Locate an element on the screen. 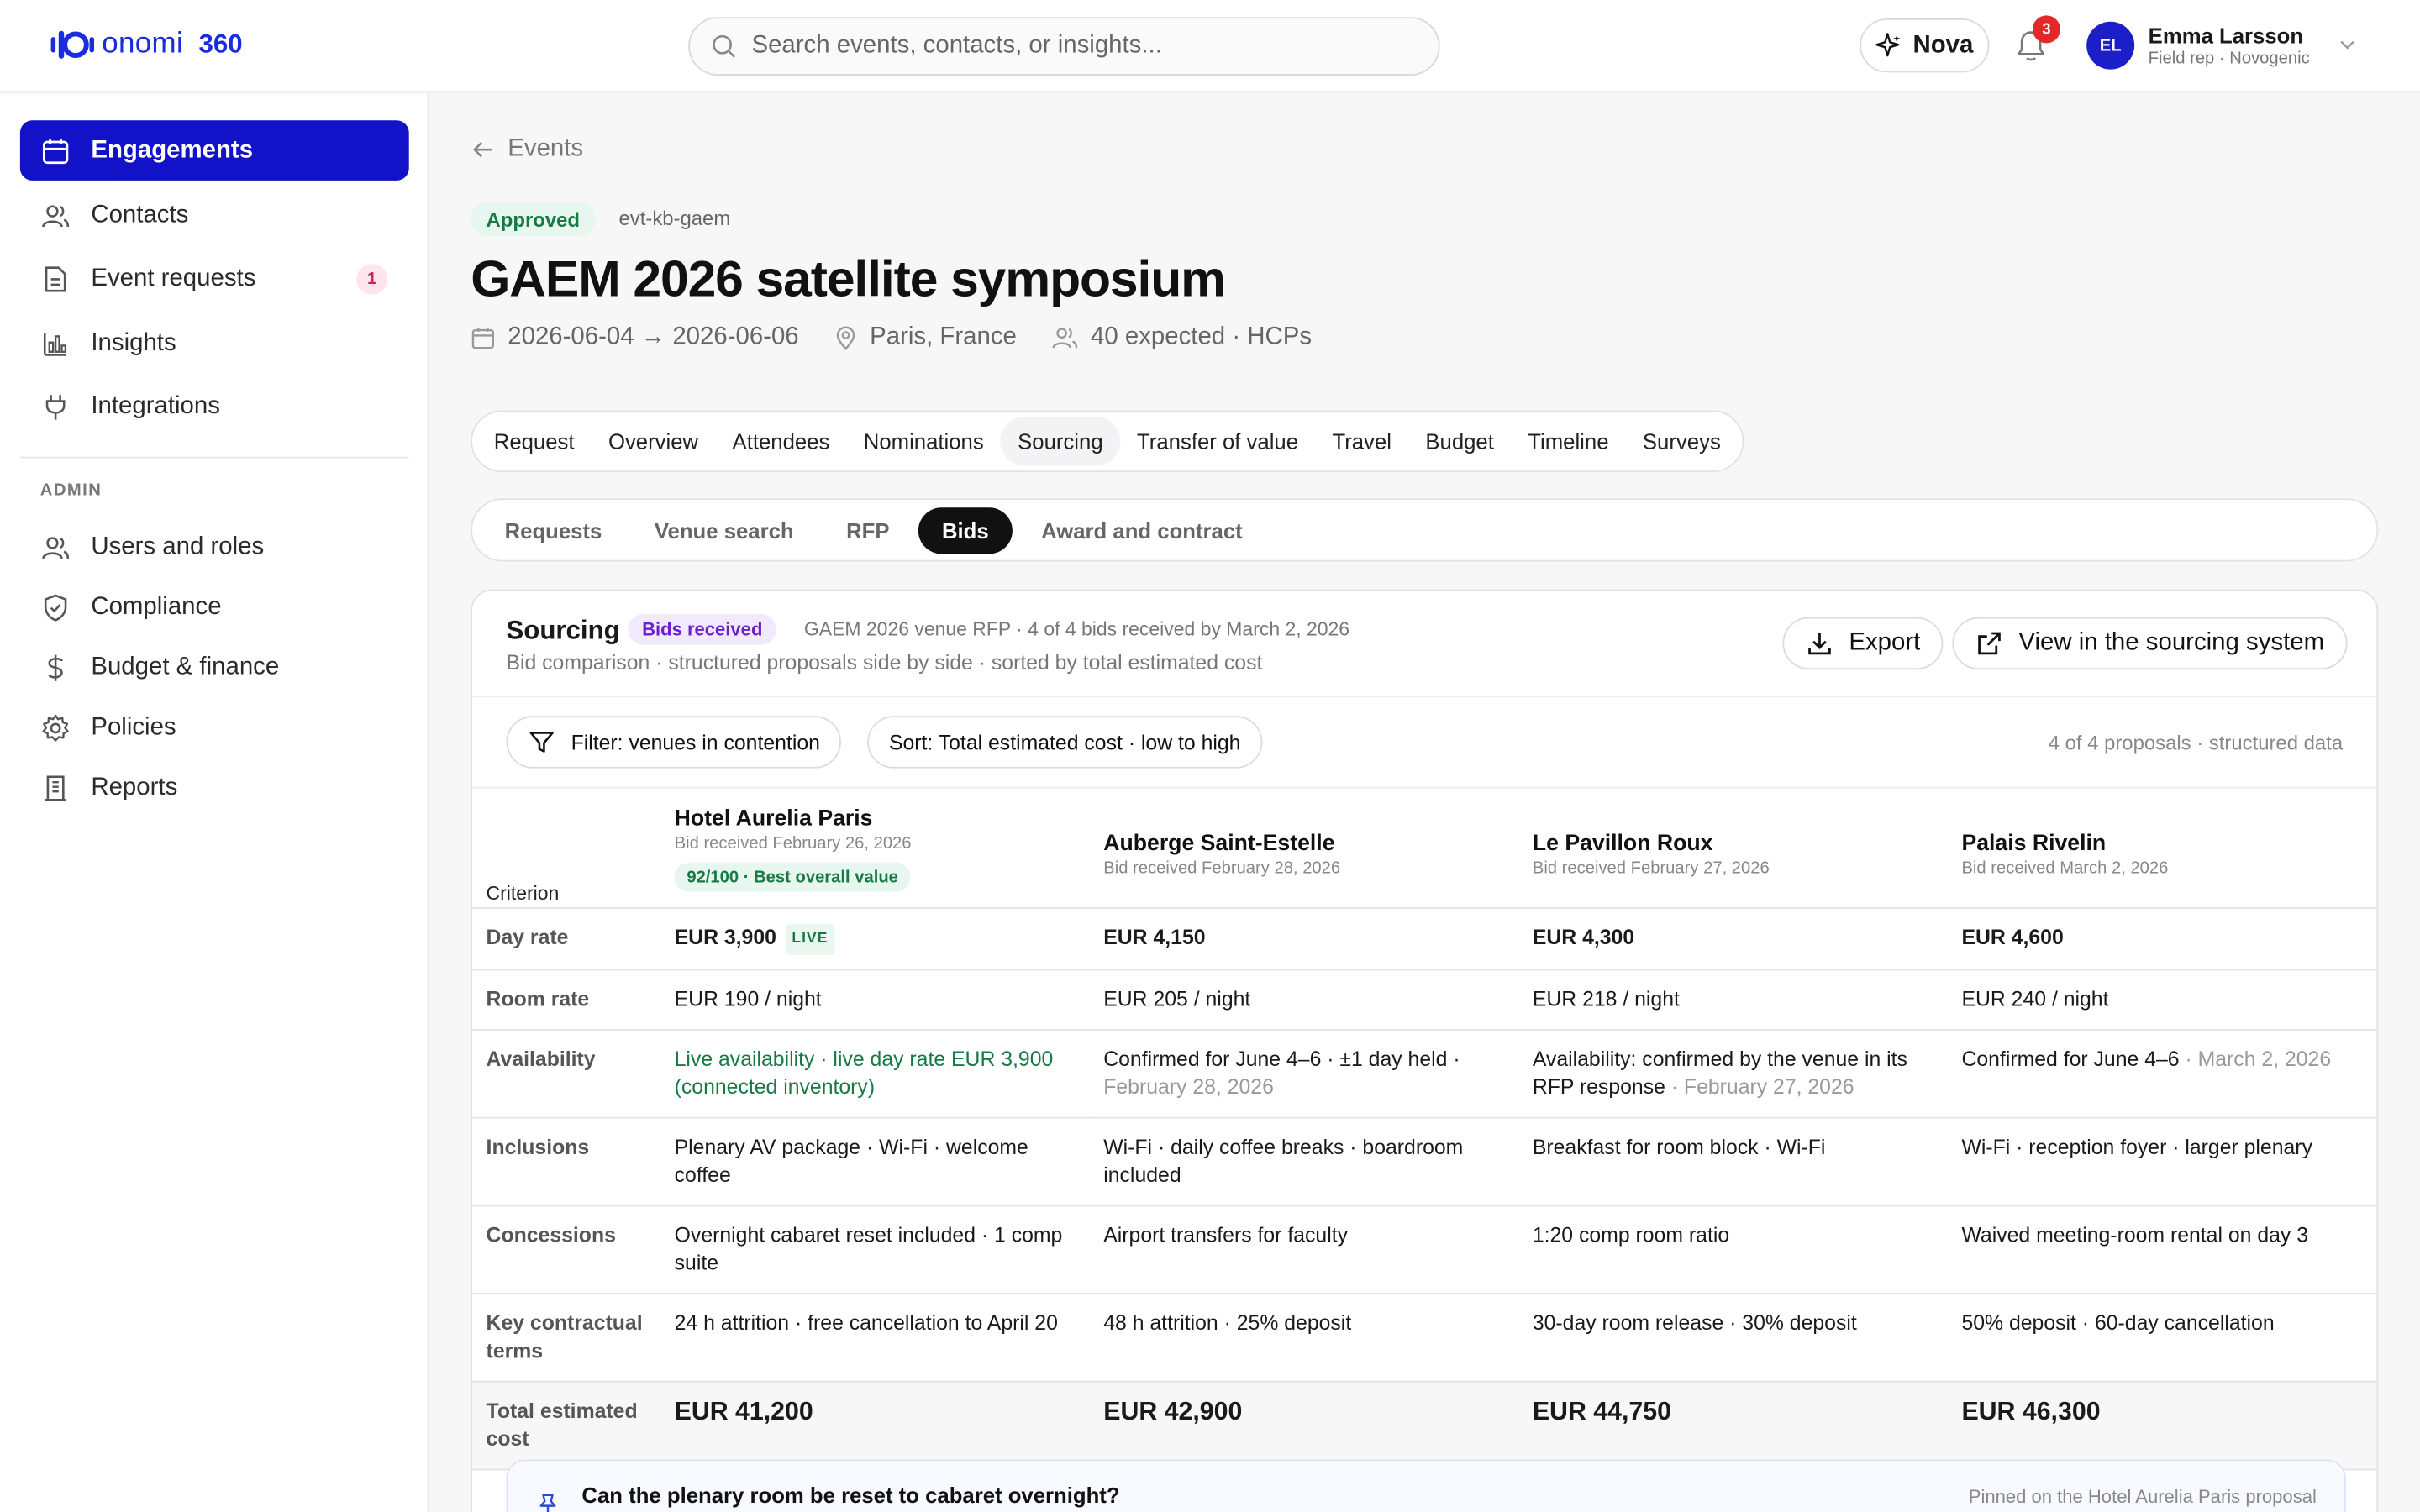  table-cell: Waived meeting-room rental on day 3 is located at coordinates (2162, 1249).